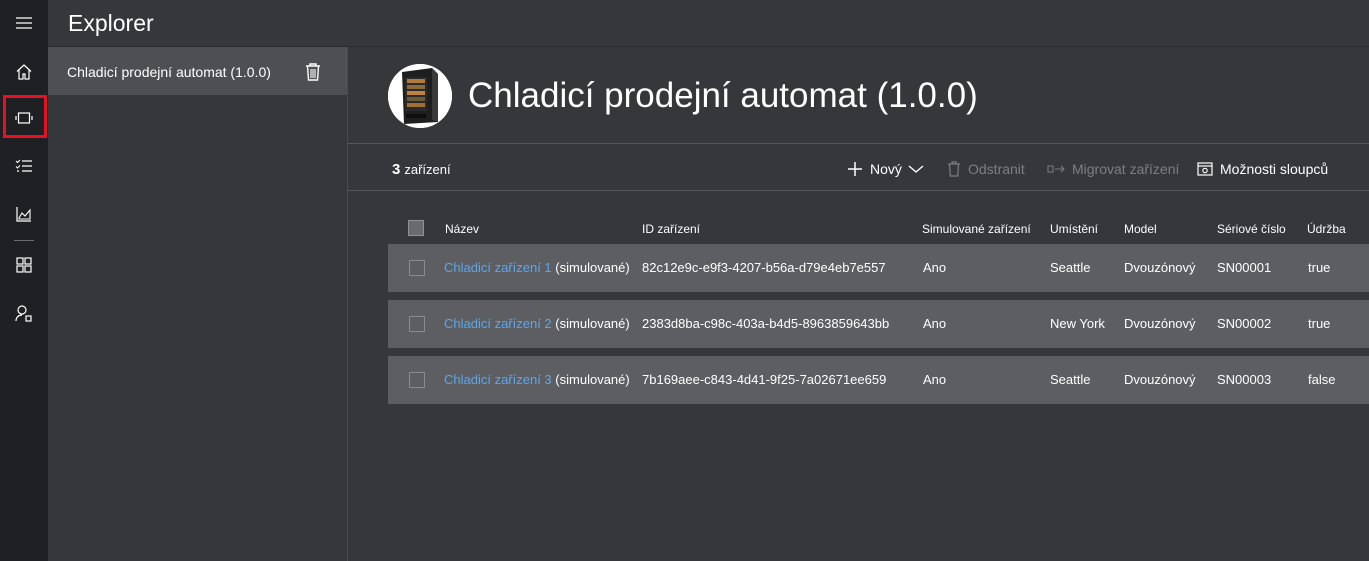  I want to click on nav-administration, so click(24, 313).